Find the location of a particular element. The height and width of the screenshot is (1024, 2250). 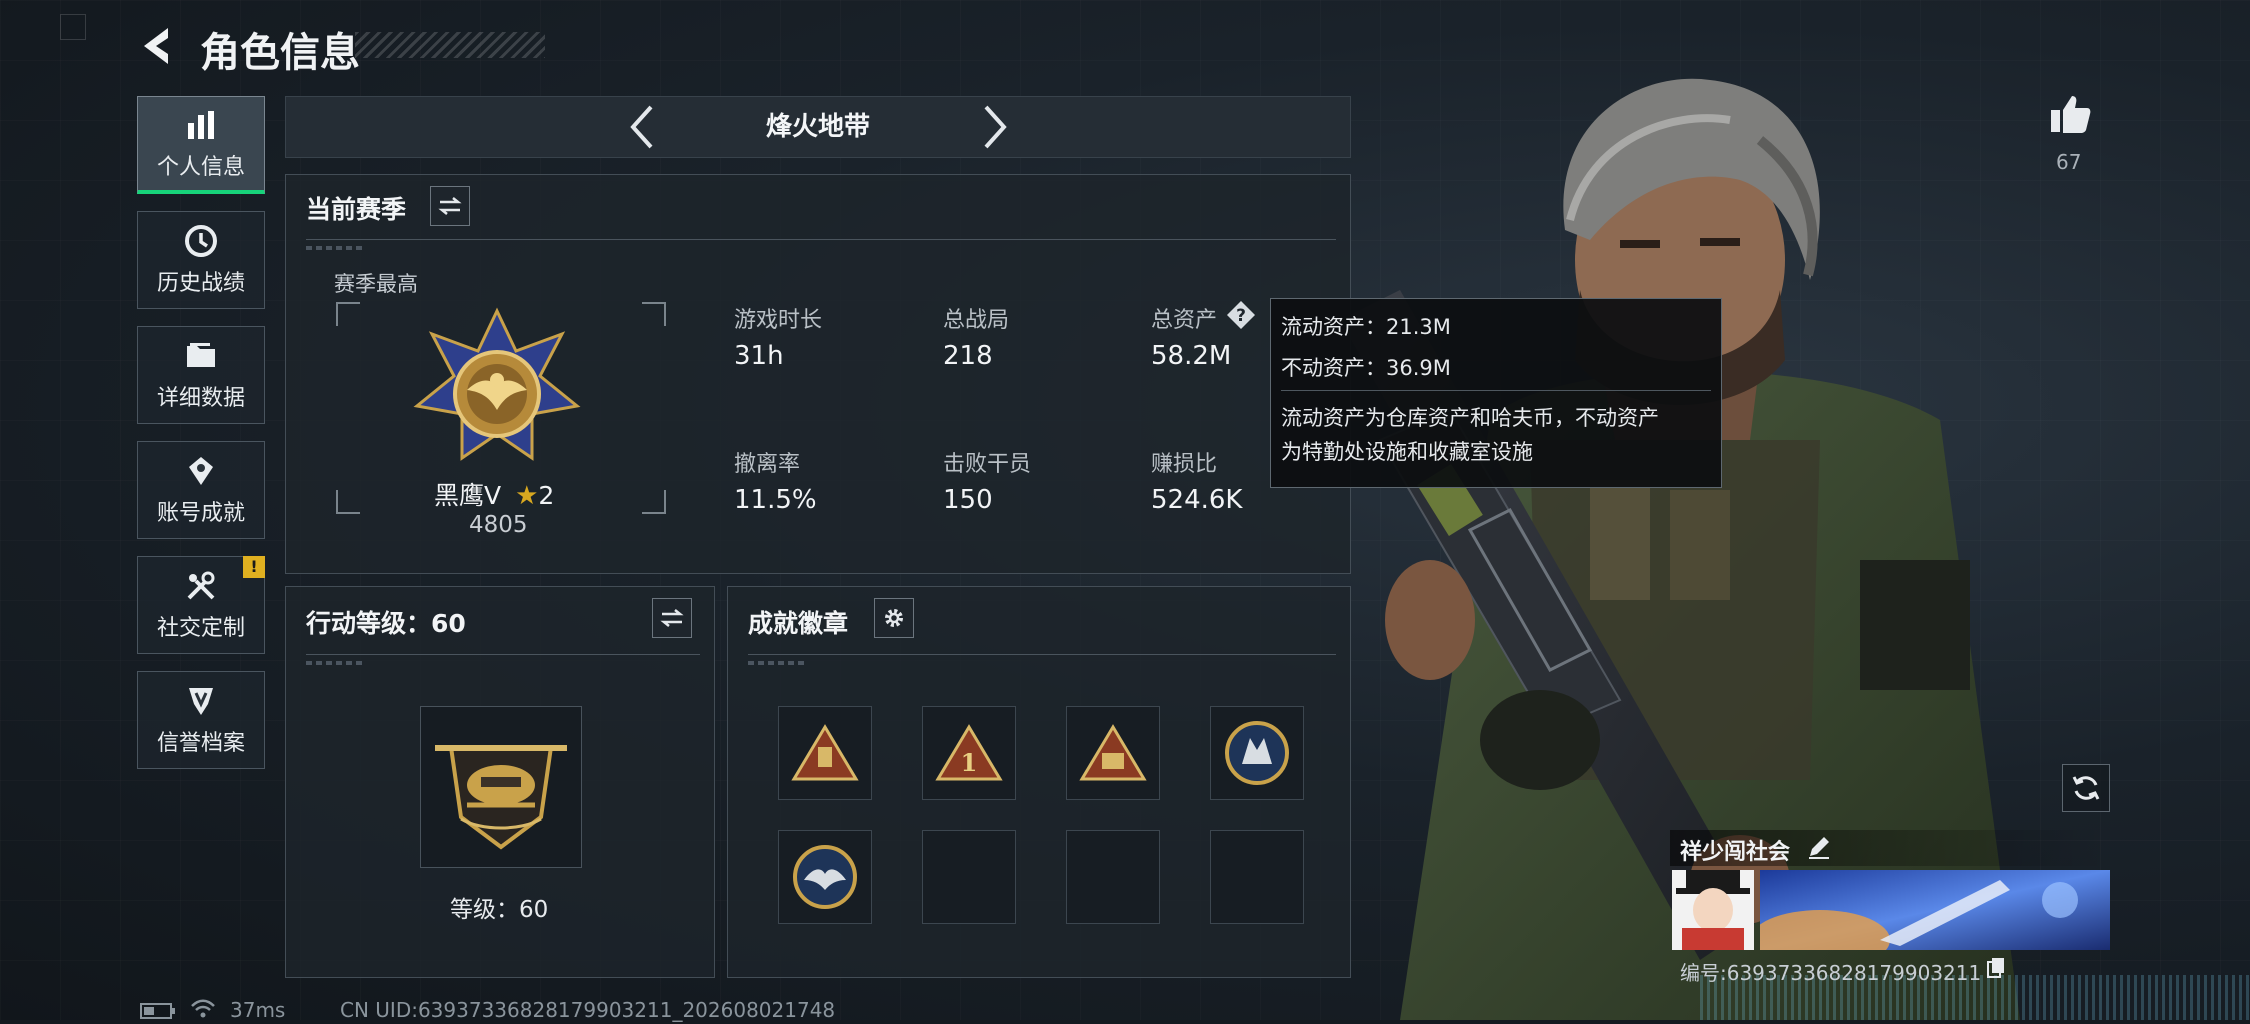

achievement-icon is located at coordinates (201, 471).